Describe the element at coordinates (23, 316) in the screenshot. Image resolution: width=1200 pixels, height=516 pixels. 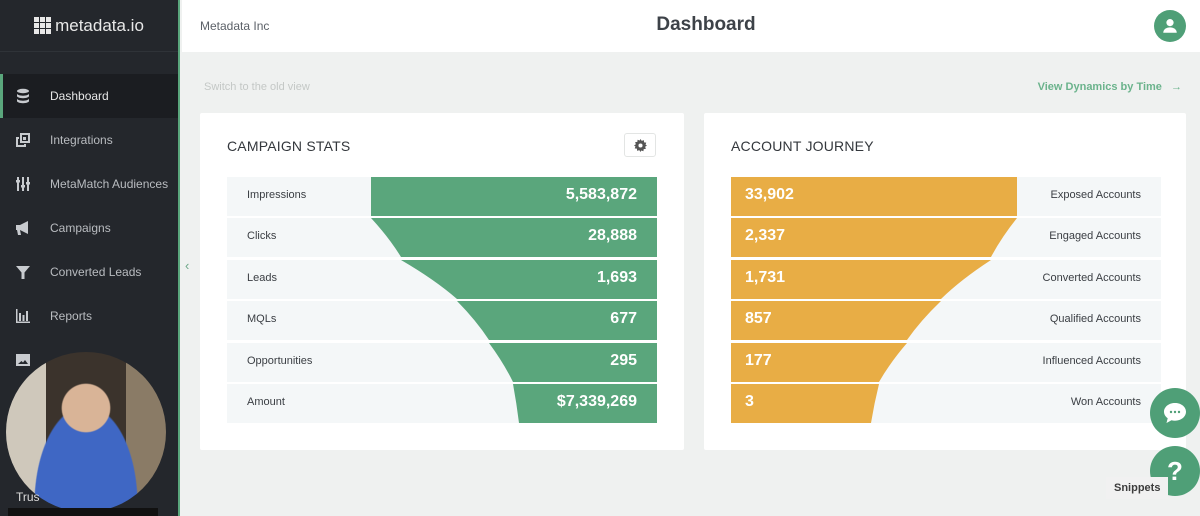
I see `bar-chart-icon` at that location.